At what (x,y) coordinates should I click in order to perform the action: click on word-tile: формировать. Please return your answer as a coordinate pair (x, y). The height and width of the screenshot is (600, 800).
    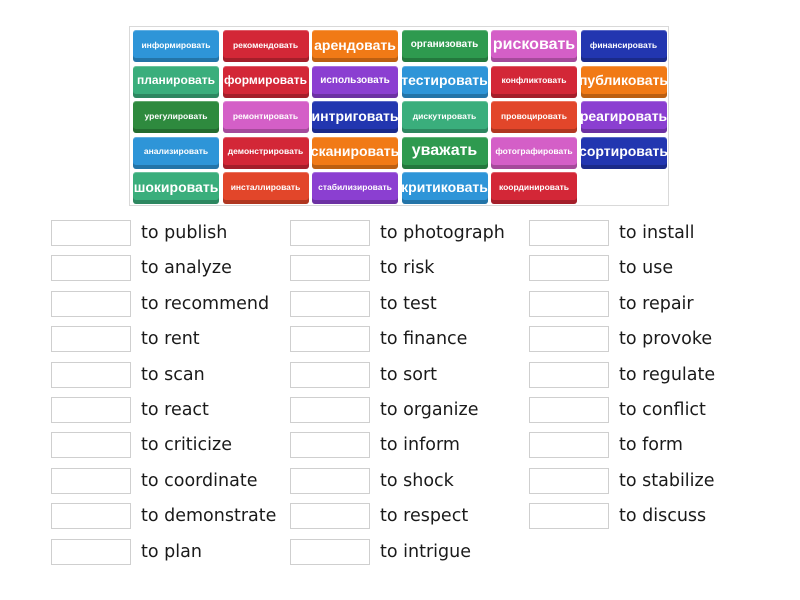
    Looking at the image, I should click on (265, 81).